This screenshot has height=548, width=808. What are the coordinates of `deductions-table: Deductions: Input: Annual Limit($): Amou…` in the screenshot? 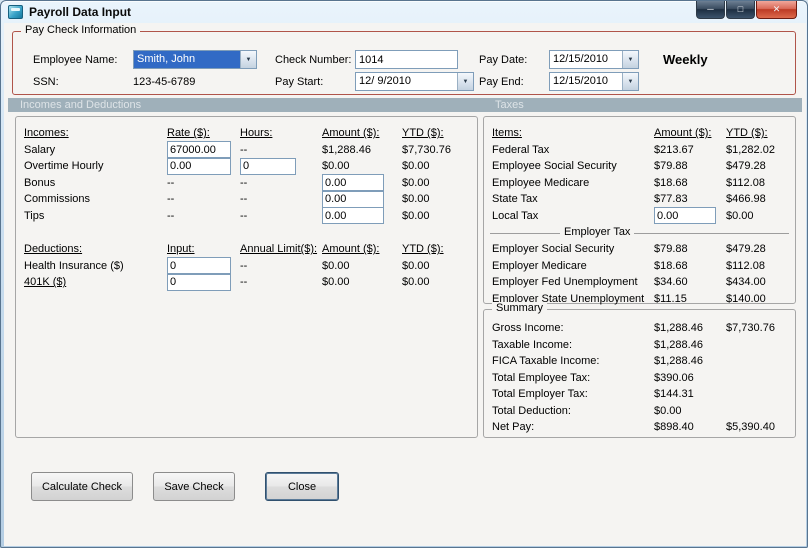 It's located at (247, 266).